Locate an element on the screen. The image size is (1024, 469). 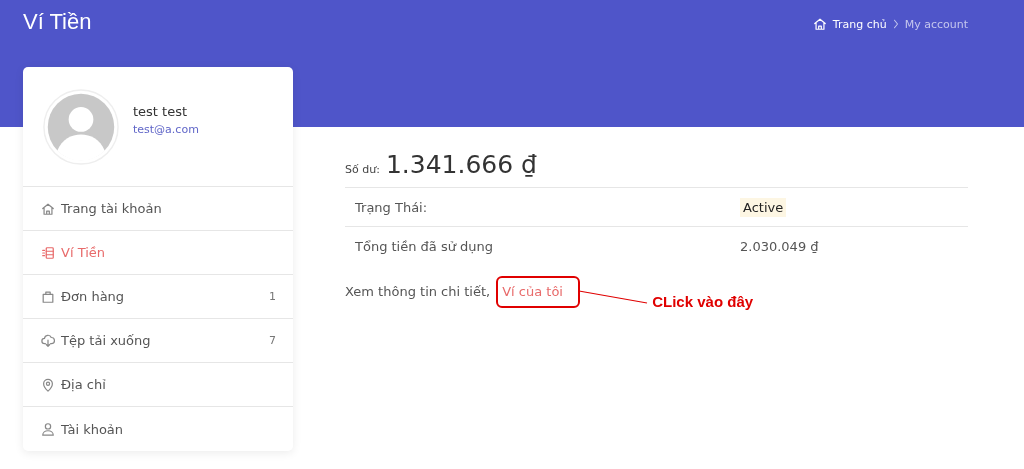
sidebar-label: Ví Tiền is located at coordinates (84, 252).